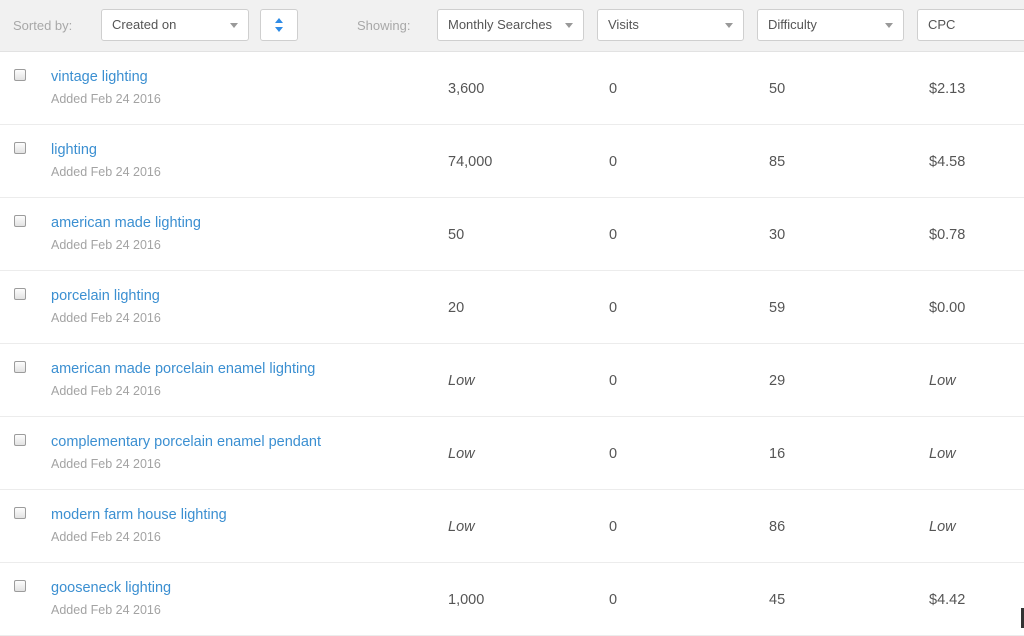  I want to click on monthly-searches-value: 1,000, so click(466, 600).